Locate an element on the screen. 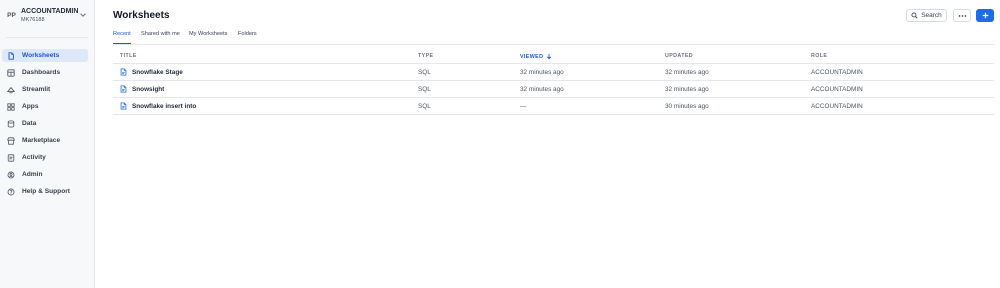  more-options-button is located at coordinates (962, 15).